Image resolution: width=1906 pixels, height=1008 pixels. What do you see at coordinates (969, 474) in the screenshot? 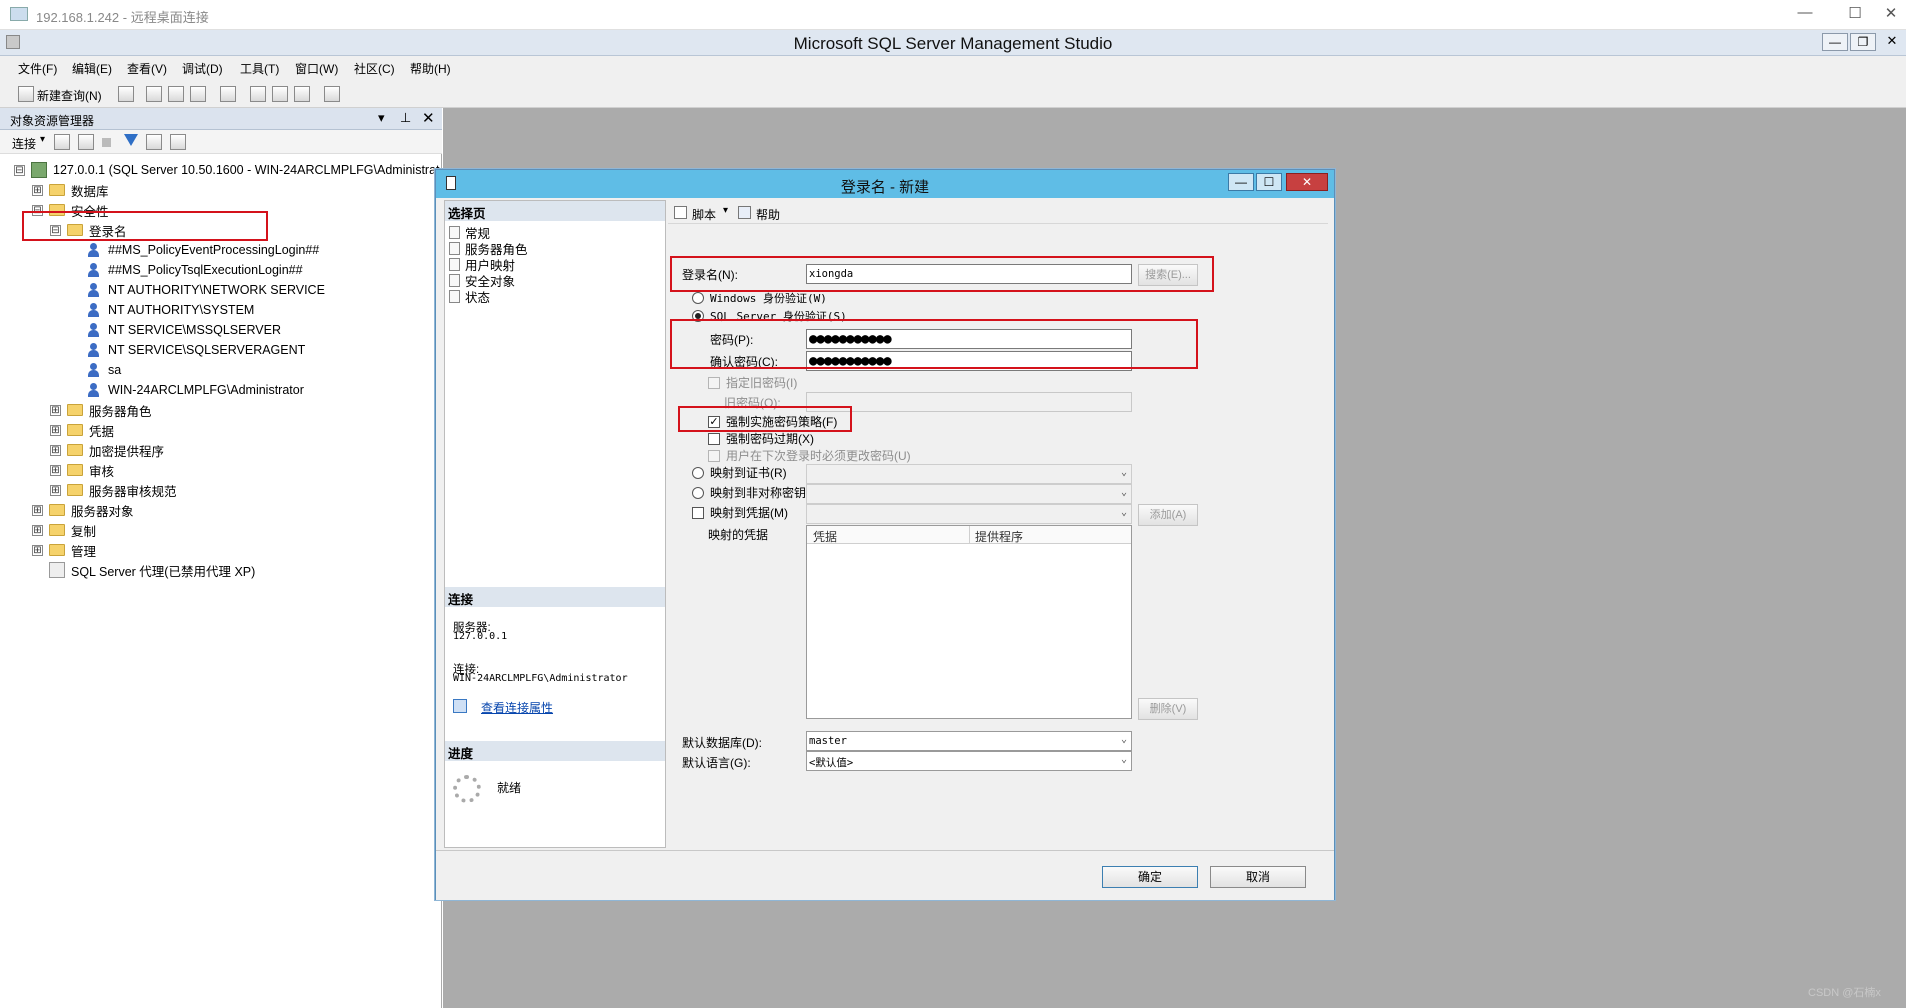
I see `cert-select: ⌄` at bounding box center [969, 474].